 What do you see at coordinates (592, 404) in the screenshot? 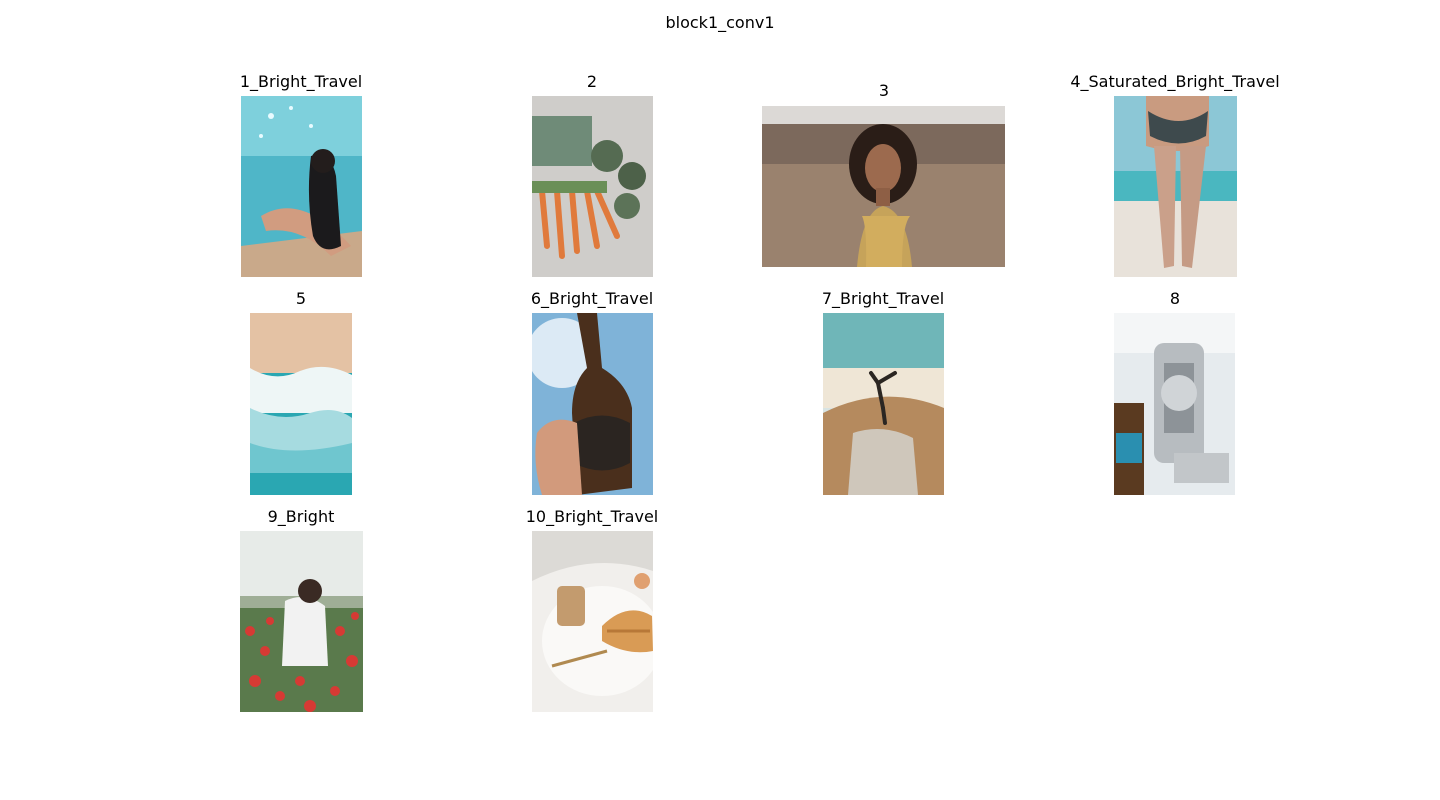
I see `beer-bottle-805-photo` at bounding box center [592, 404].